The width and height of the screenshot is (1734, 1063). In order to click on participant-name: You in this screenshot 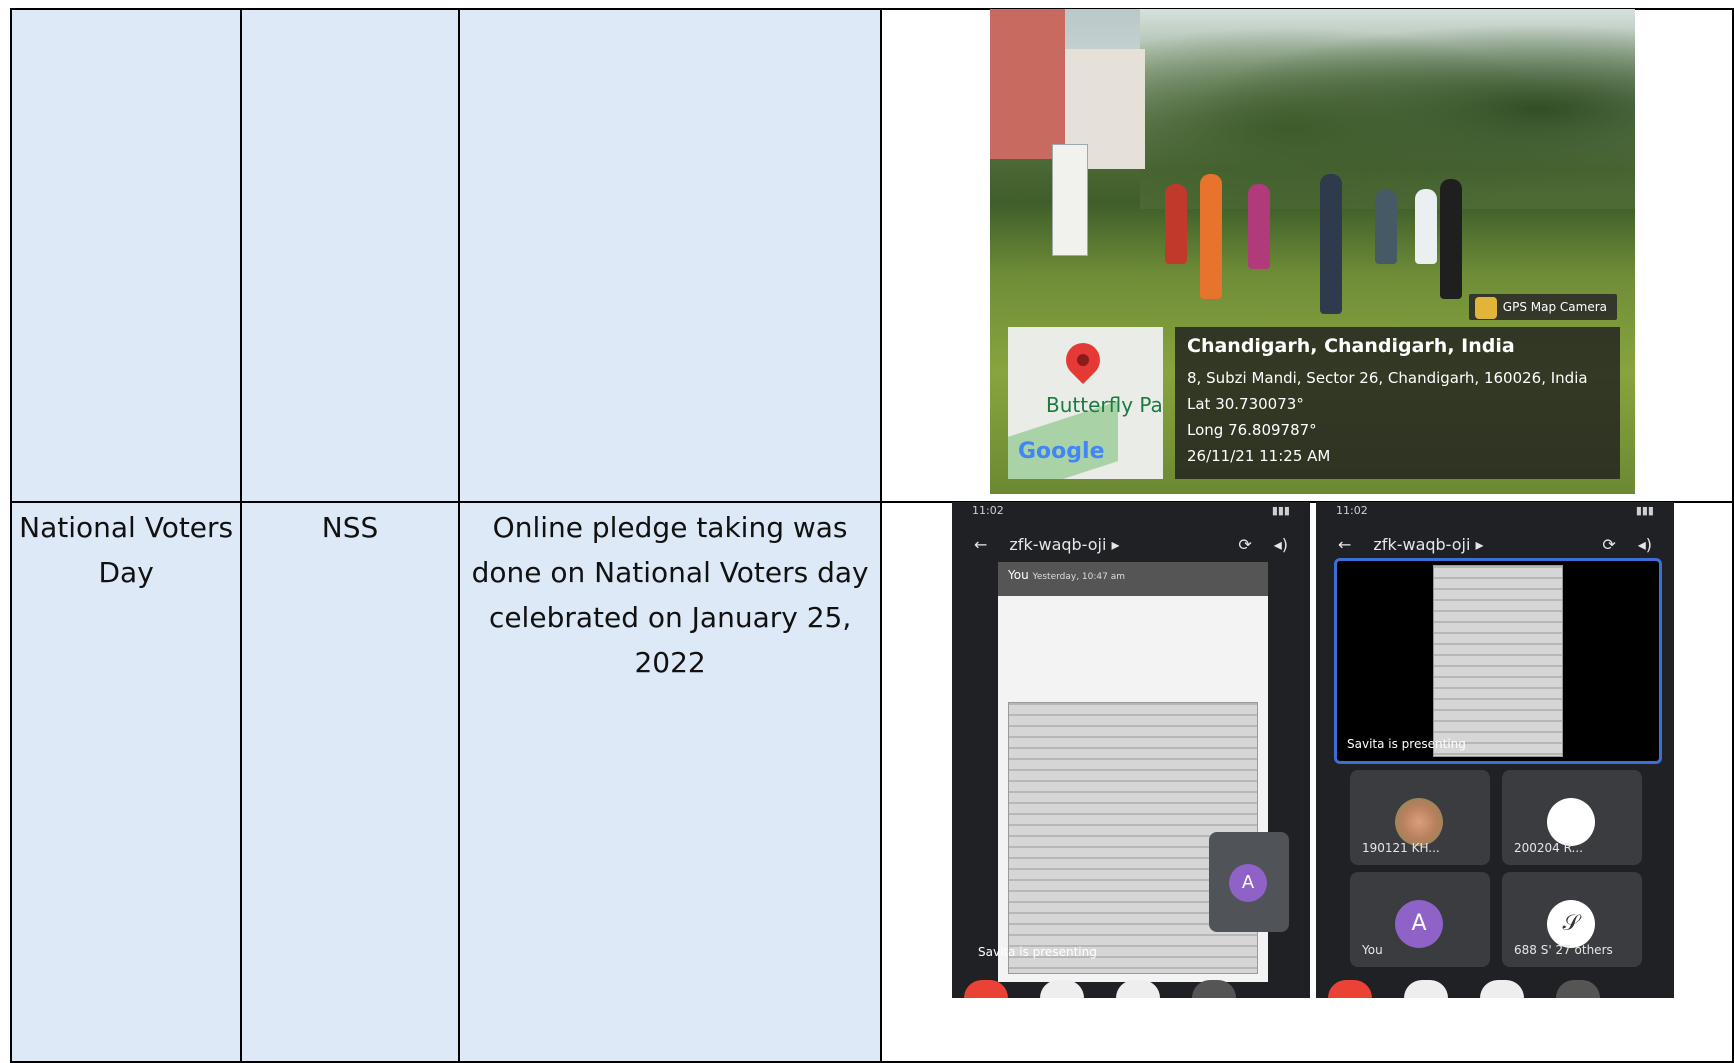, I will do `click(1372, 950)`.